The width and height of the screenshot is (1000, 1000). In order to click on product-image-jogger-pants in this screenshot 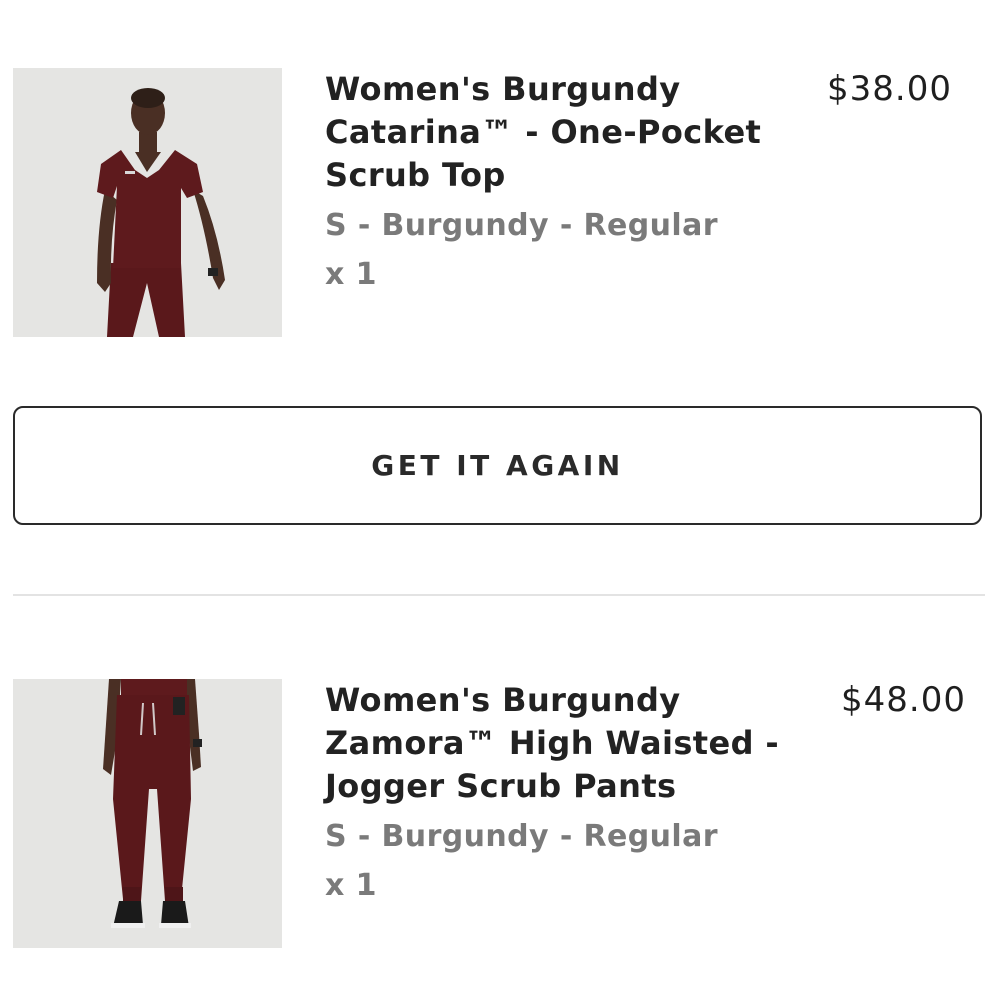, I will do `click(147, 813)`.